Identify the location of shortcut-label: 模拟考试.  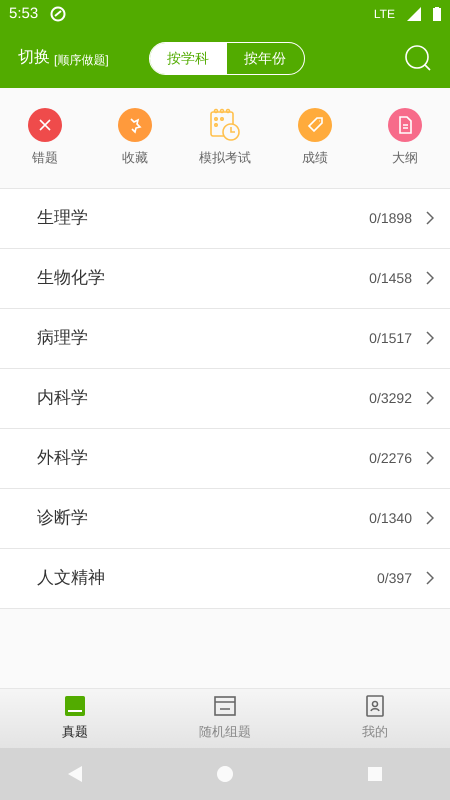
(225, 158).